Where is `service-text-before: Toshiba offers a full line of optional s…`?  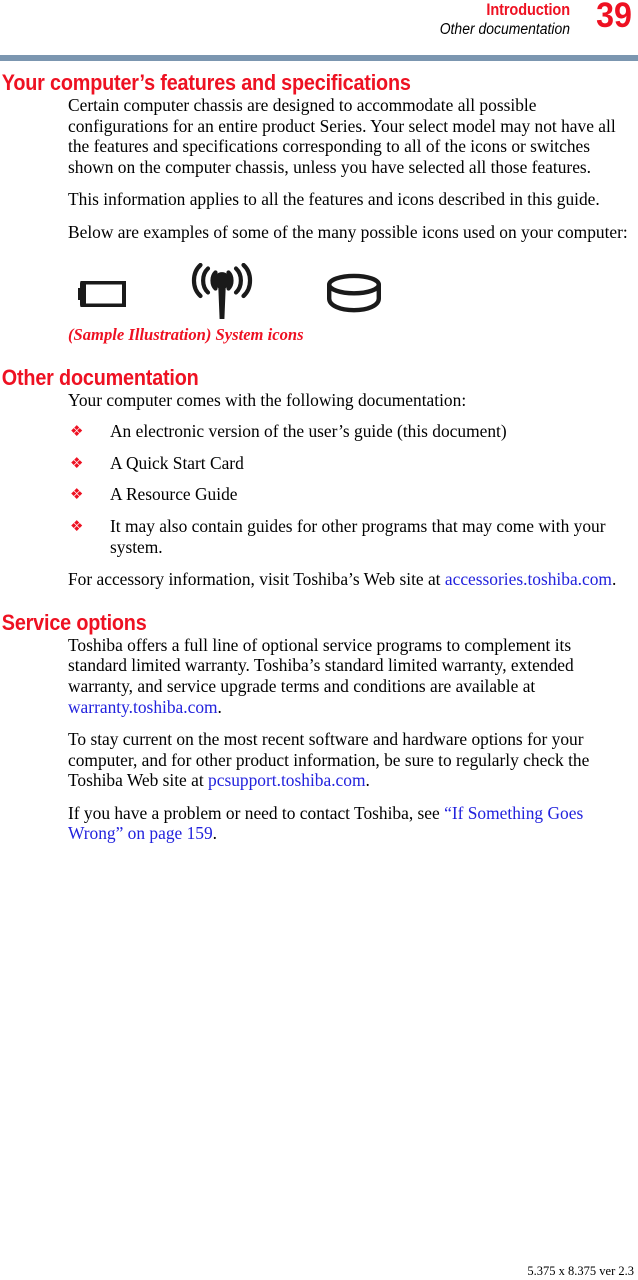
service-text-before: Toshiba offers a full line of optional s… is located at coordinates (321, 665).